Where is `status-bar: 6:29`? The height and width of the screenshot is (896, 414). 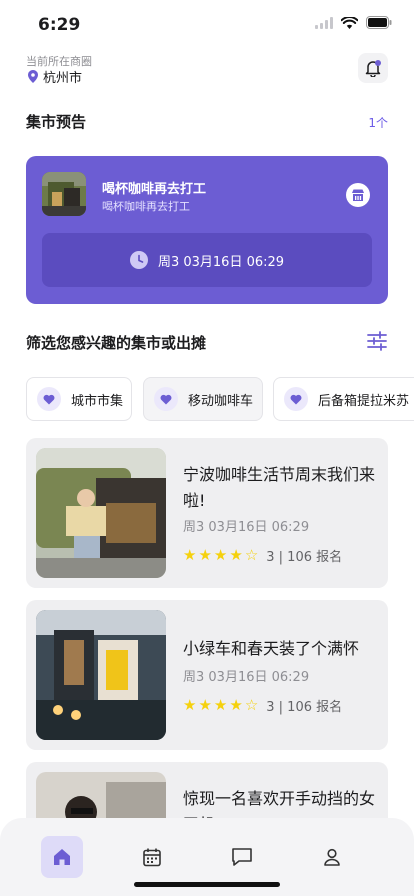
status-bar: 6:29 is located at coordinates (207, 25).